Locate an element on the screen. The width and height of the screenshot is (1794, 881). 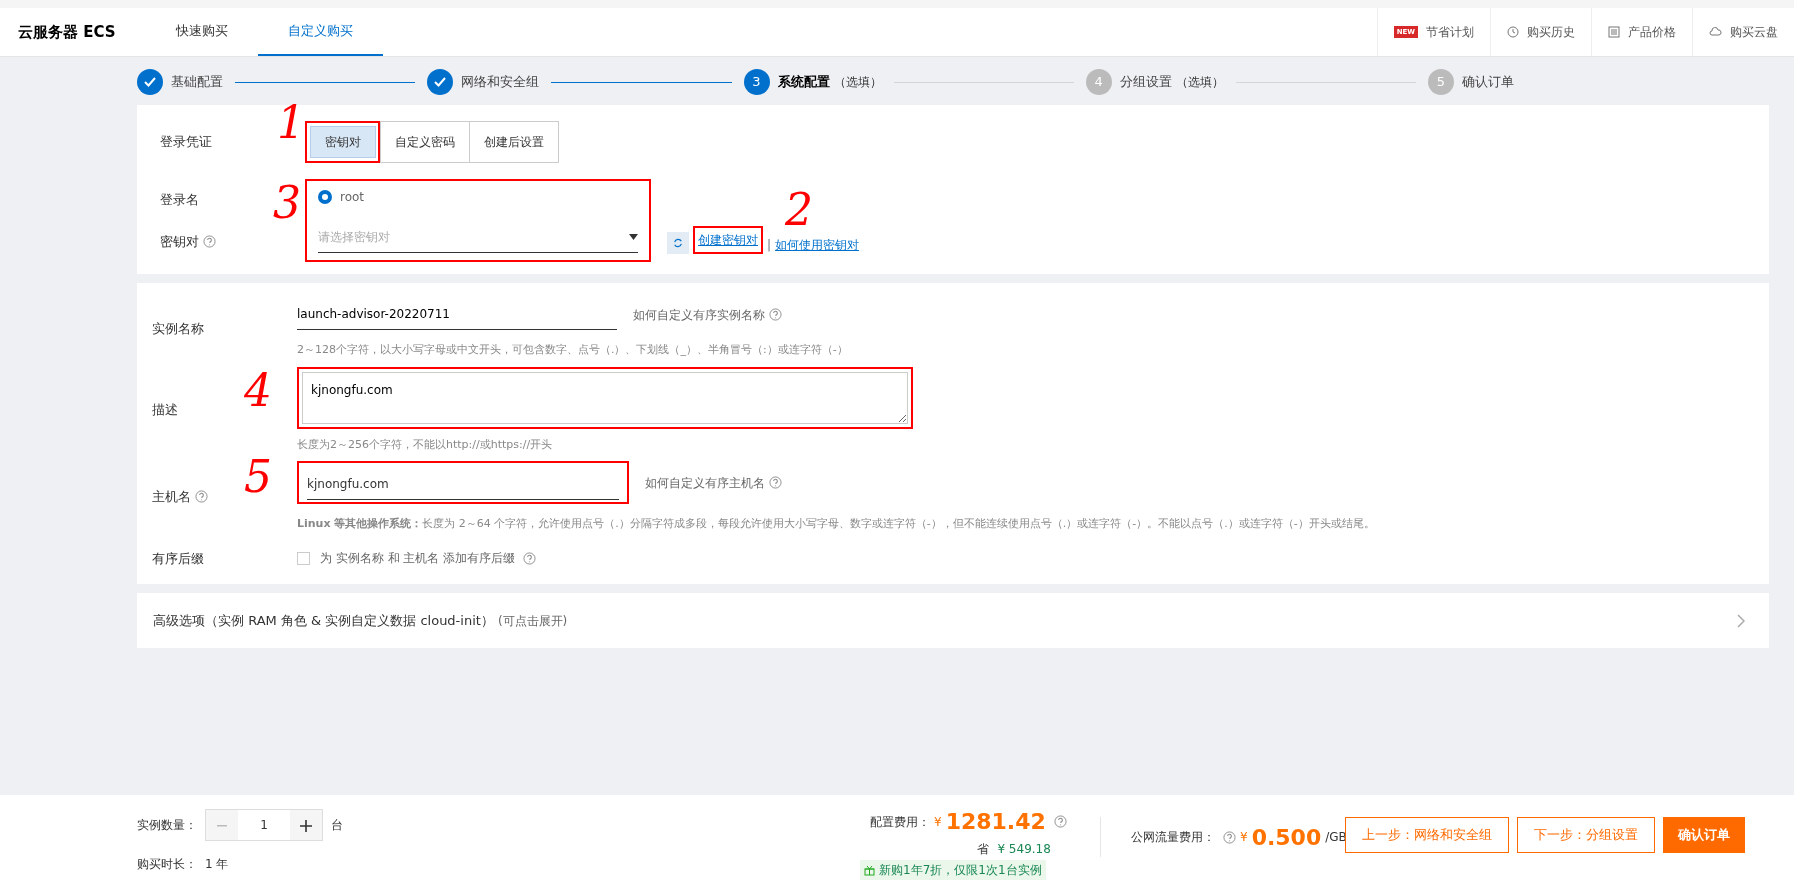
checkbox is located at coordinates (303, 558).